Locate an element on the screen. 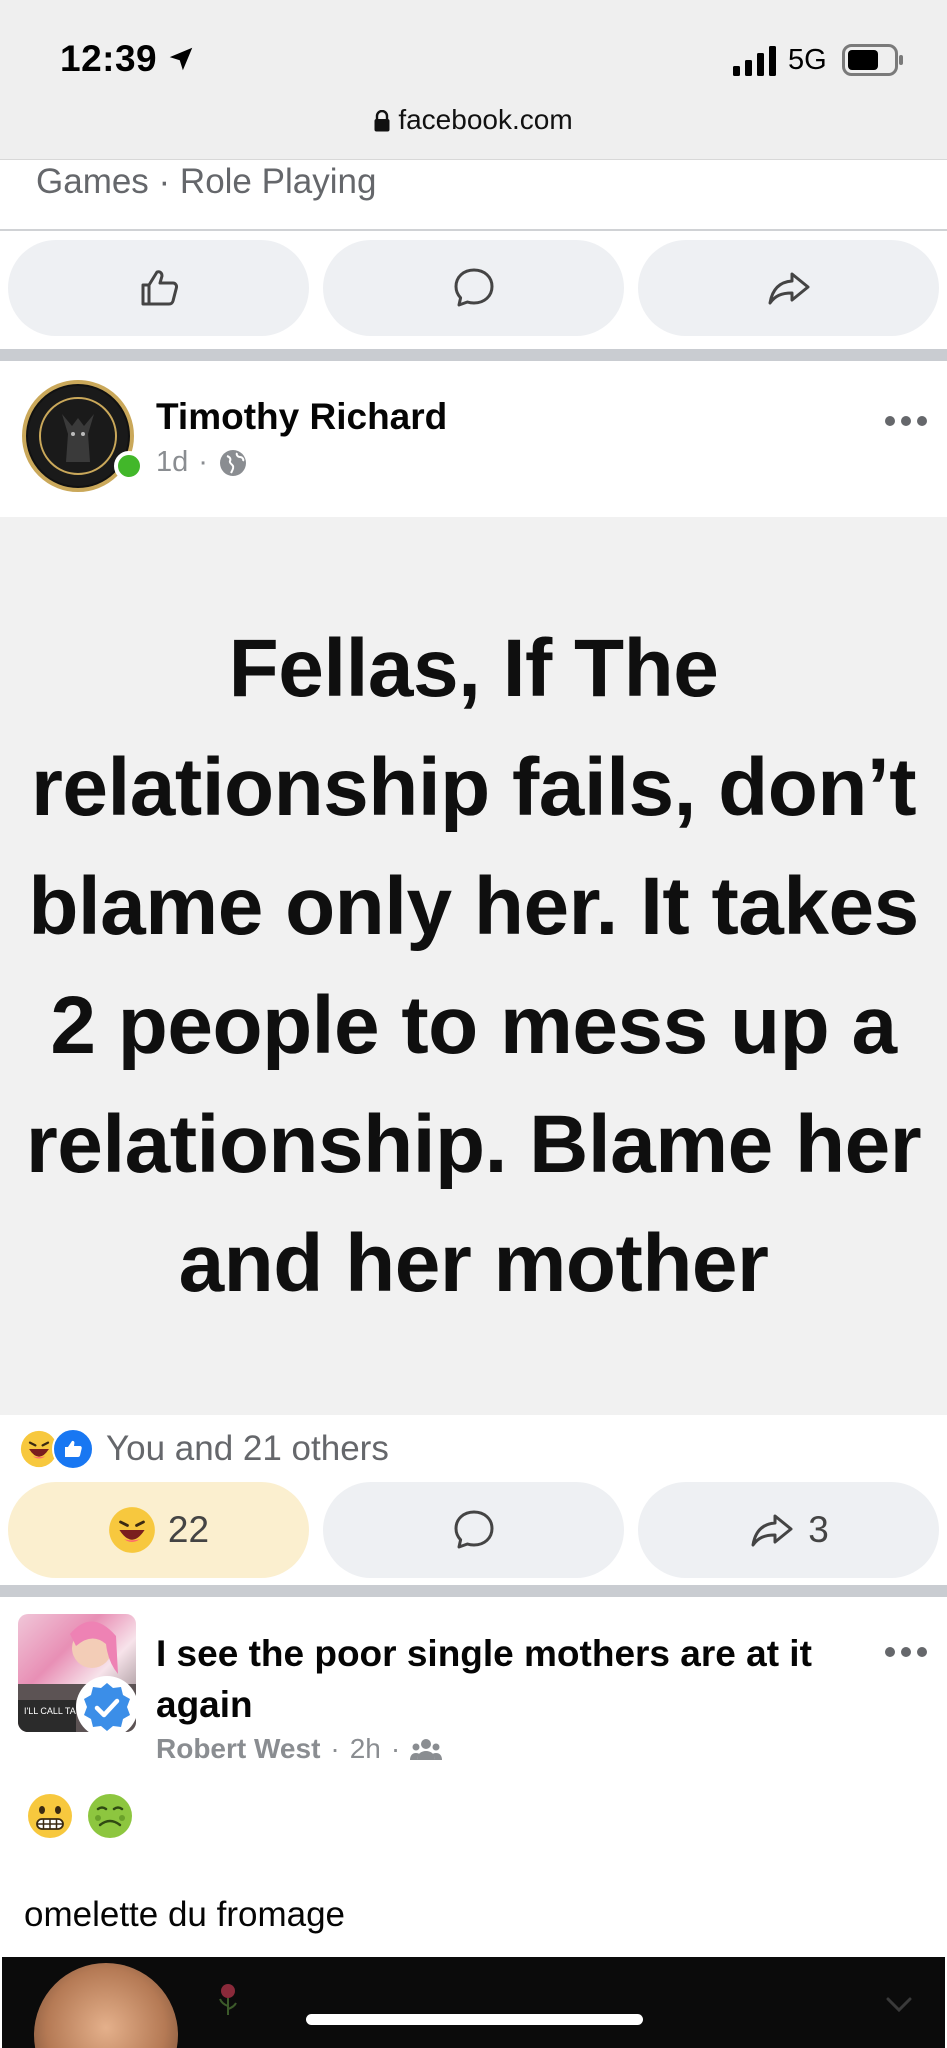 The height and width of the screenshot is (2048, 947). share-button: 3 is located at coordinates (788, 1530).